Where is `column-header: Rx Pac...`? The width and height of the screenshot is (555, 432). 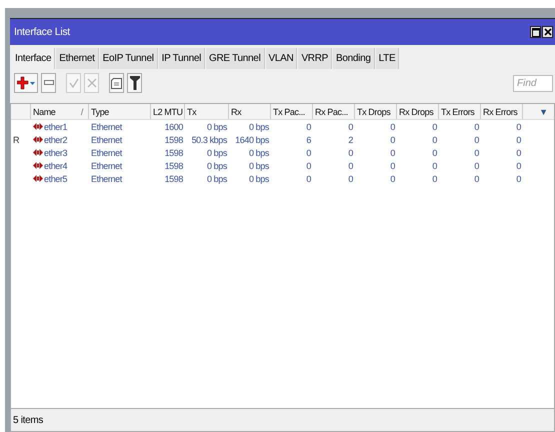 column-header: Rx Pac... is located at coordinates (334, 111).